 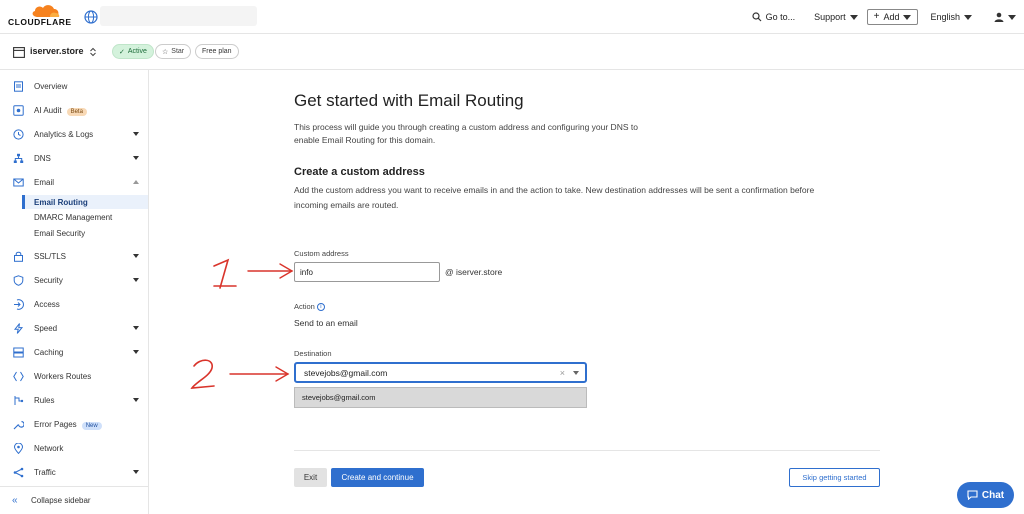 I want to click on exit-button: Exit, so click(x=310, y=477).